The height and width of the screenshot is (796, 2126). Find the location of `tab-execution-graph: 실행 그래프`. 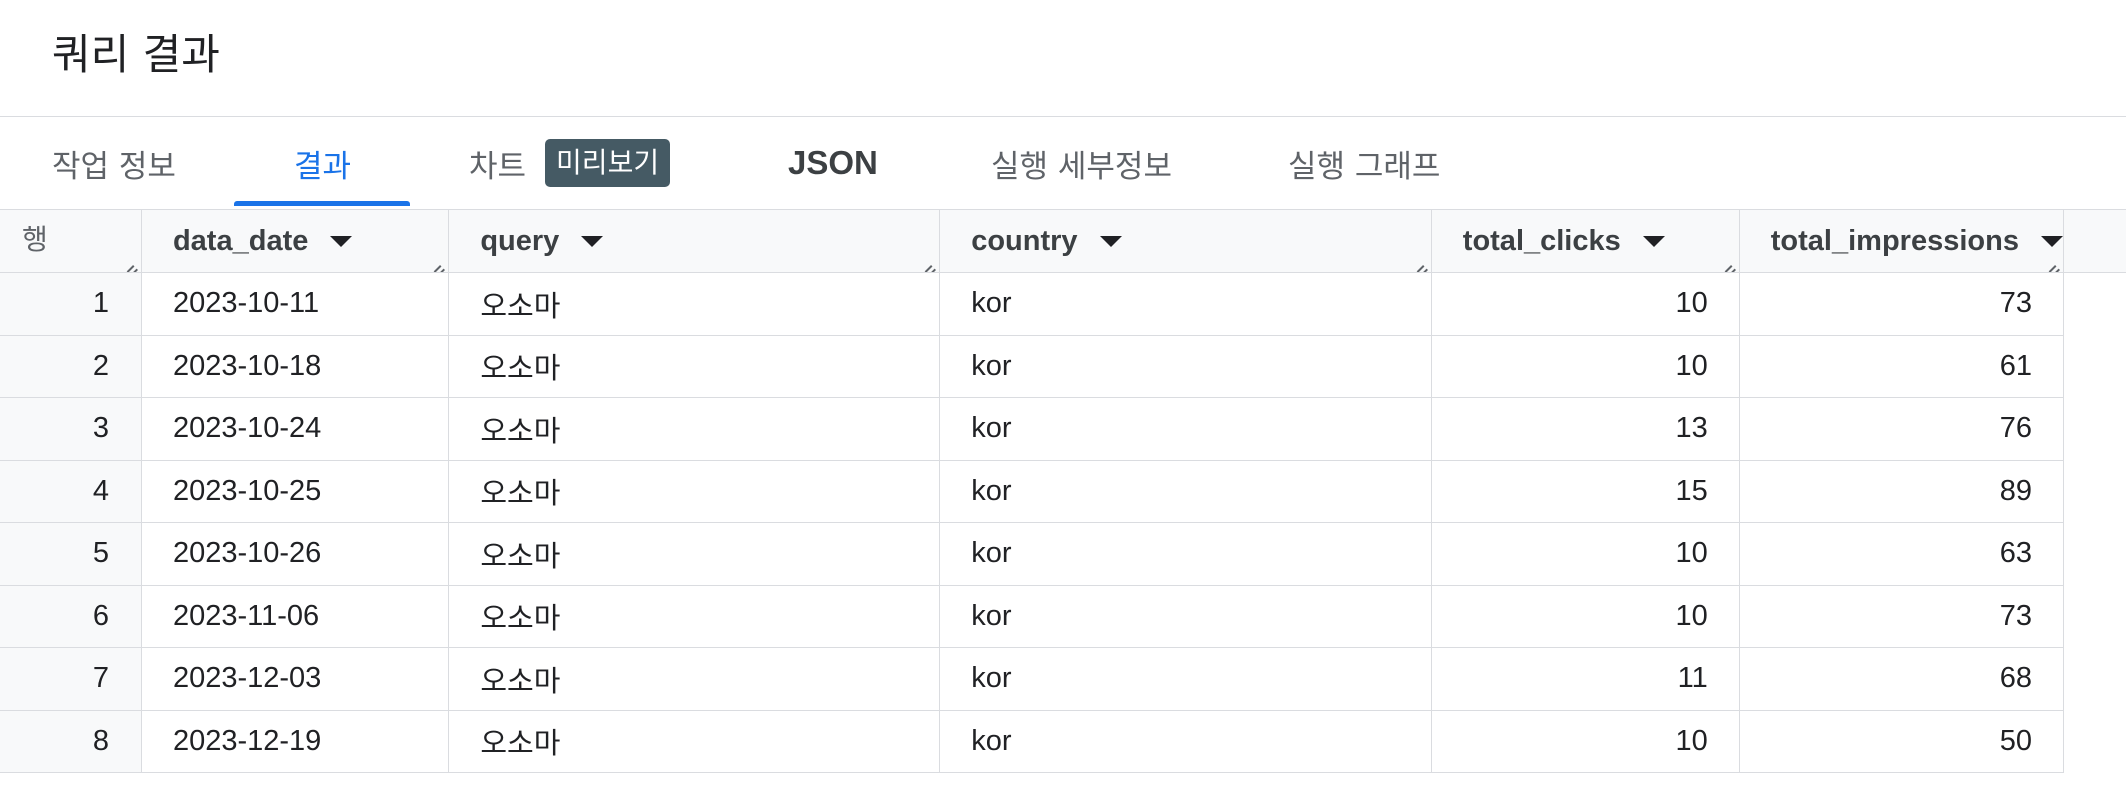

tab-execution-graph: 실행 그래프 is located at coordinates (1364, 163).